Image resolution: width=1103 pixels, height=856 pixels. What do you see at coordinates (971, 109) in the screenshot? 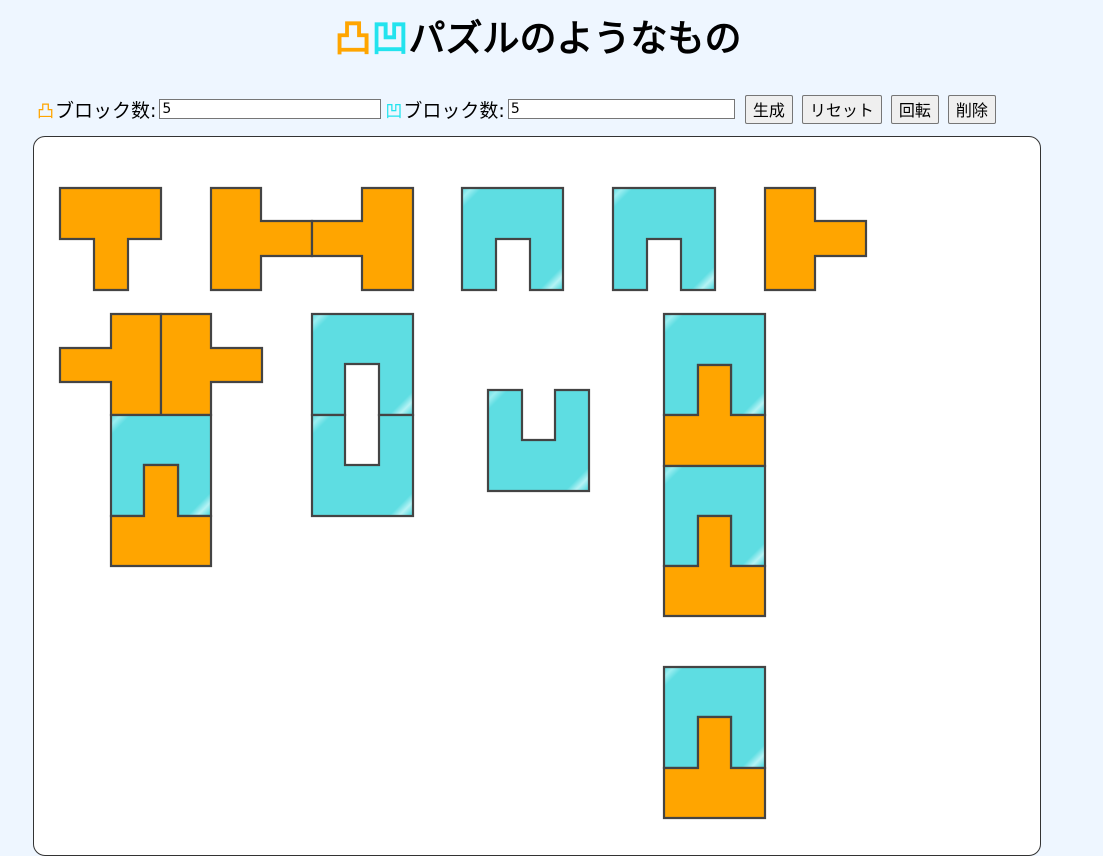
I see `delete-button: 削除` at bounding box center [971, 109].